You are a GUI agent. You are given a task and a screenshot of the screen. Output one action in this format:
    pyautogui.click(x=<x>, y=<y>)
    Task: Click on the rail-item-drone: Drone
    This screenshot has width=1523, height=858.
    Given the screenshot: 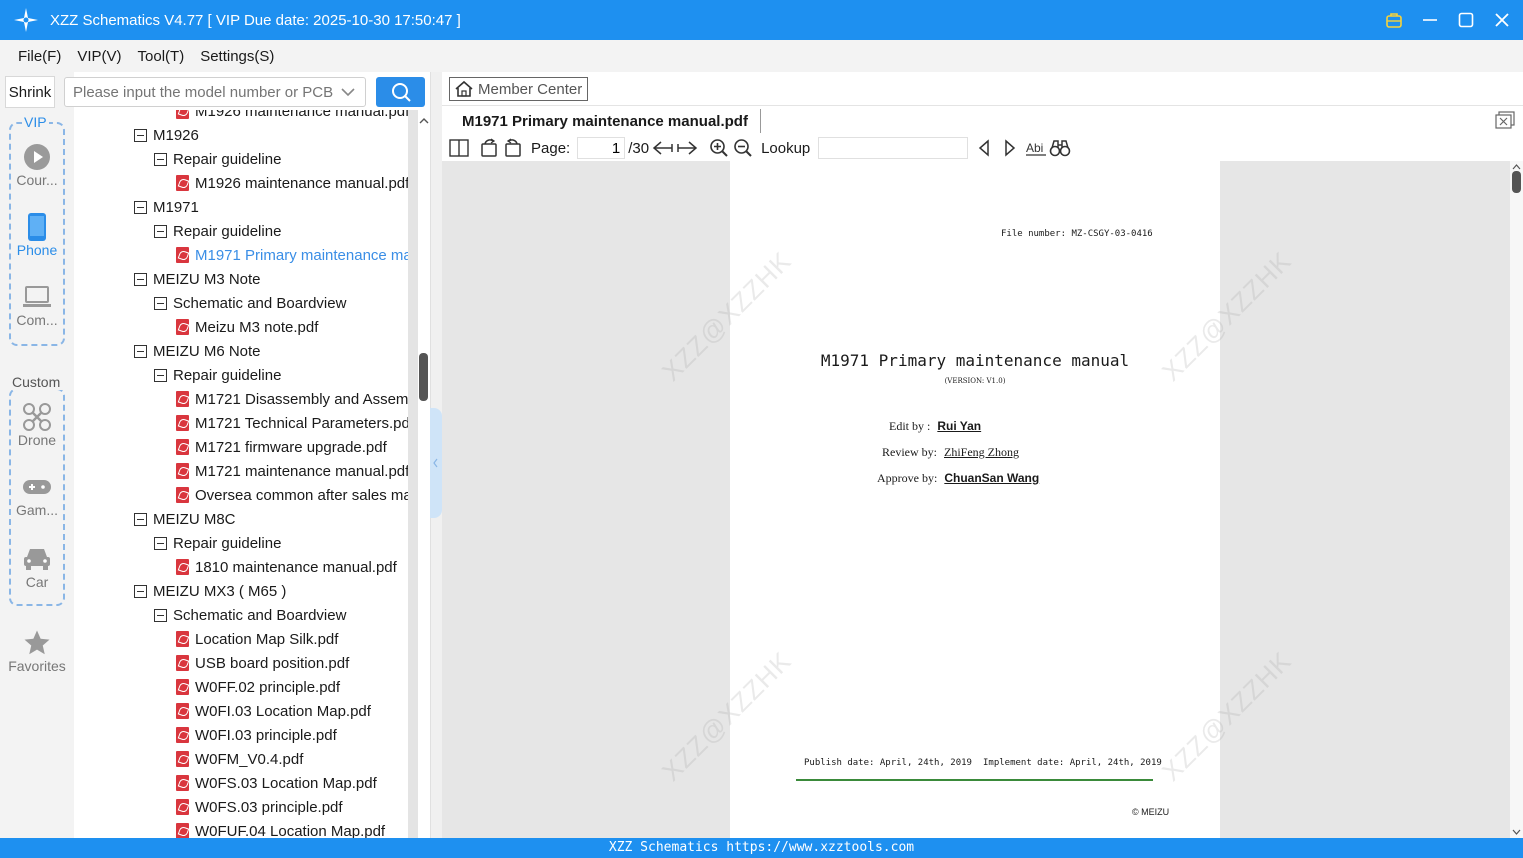 What is the action you would take?
    pyautogui.click(x=37, y=425)
    